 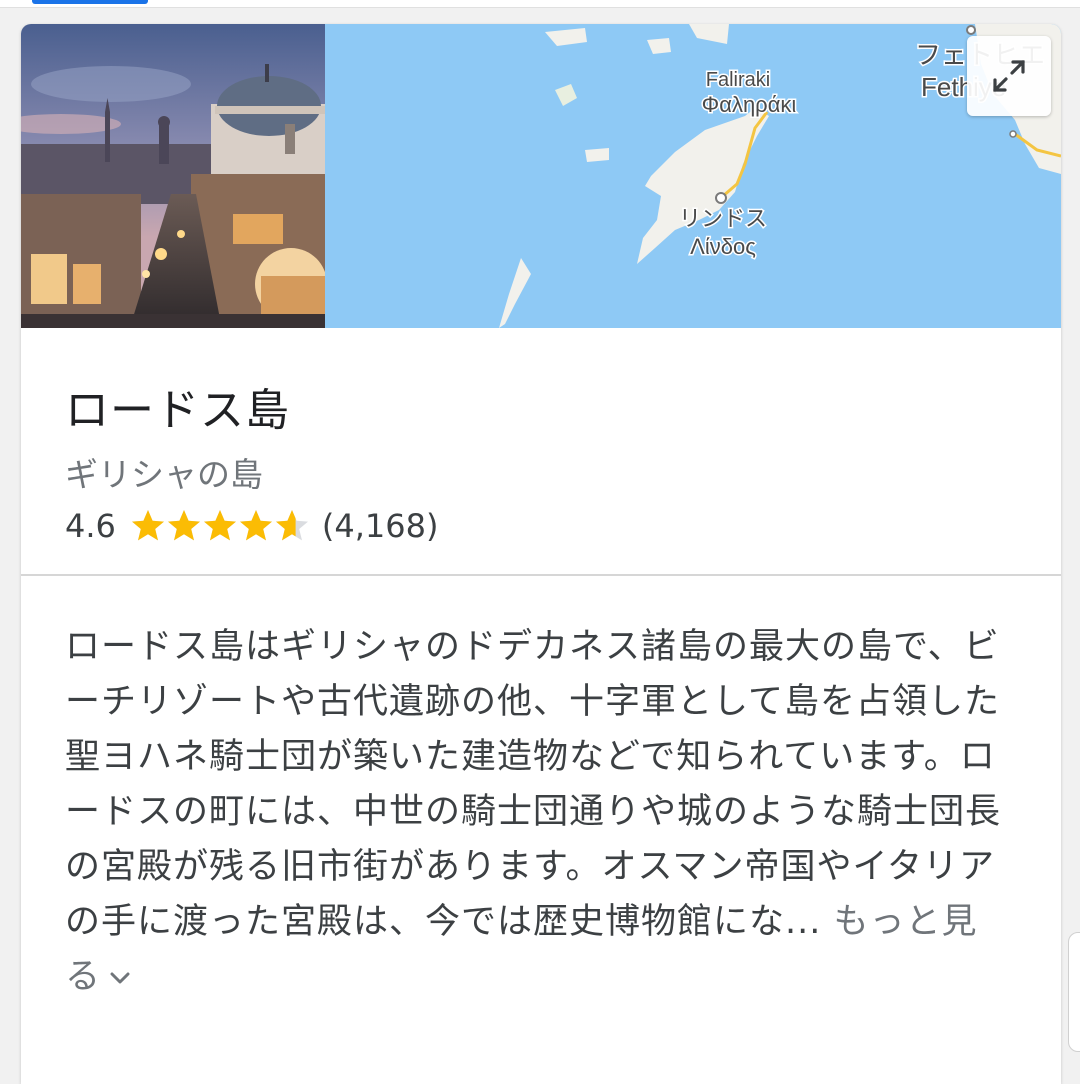 I want to click on review-count: (4,168), so click(x=380, y=526).